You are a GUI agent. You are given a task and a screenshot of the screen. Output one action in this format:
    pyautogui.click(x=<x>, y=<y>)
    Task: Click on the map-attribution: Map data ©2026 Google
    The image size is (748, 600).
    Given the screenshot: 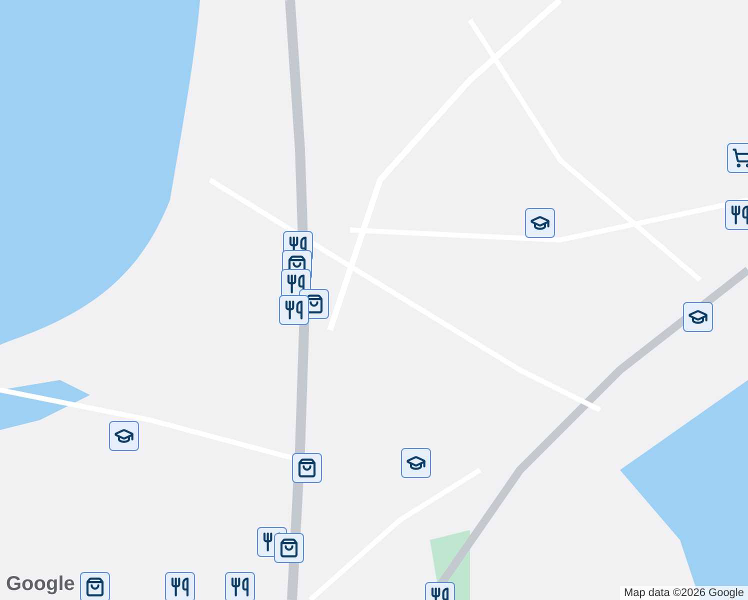 What is the action you would take?
    pyautogui.click(x=684, y=593)
    